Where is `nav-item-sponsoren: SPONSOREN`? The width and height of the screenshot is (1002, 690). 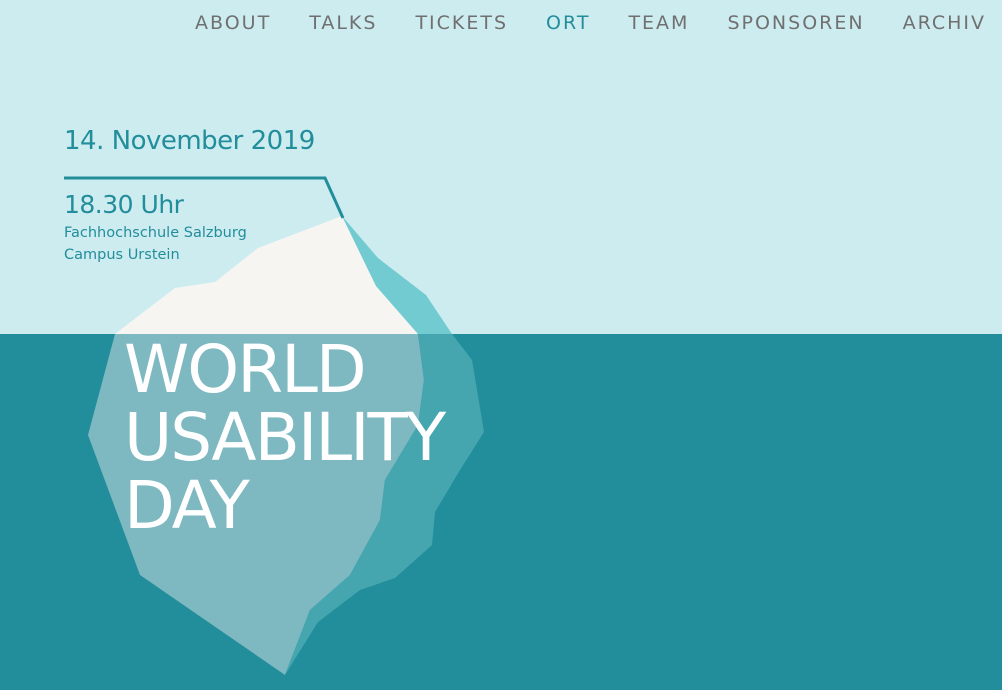 nav-item-sponsoren: SPONSOREN is located at coordinates (795, 23).